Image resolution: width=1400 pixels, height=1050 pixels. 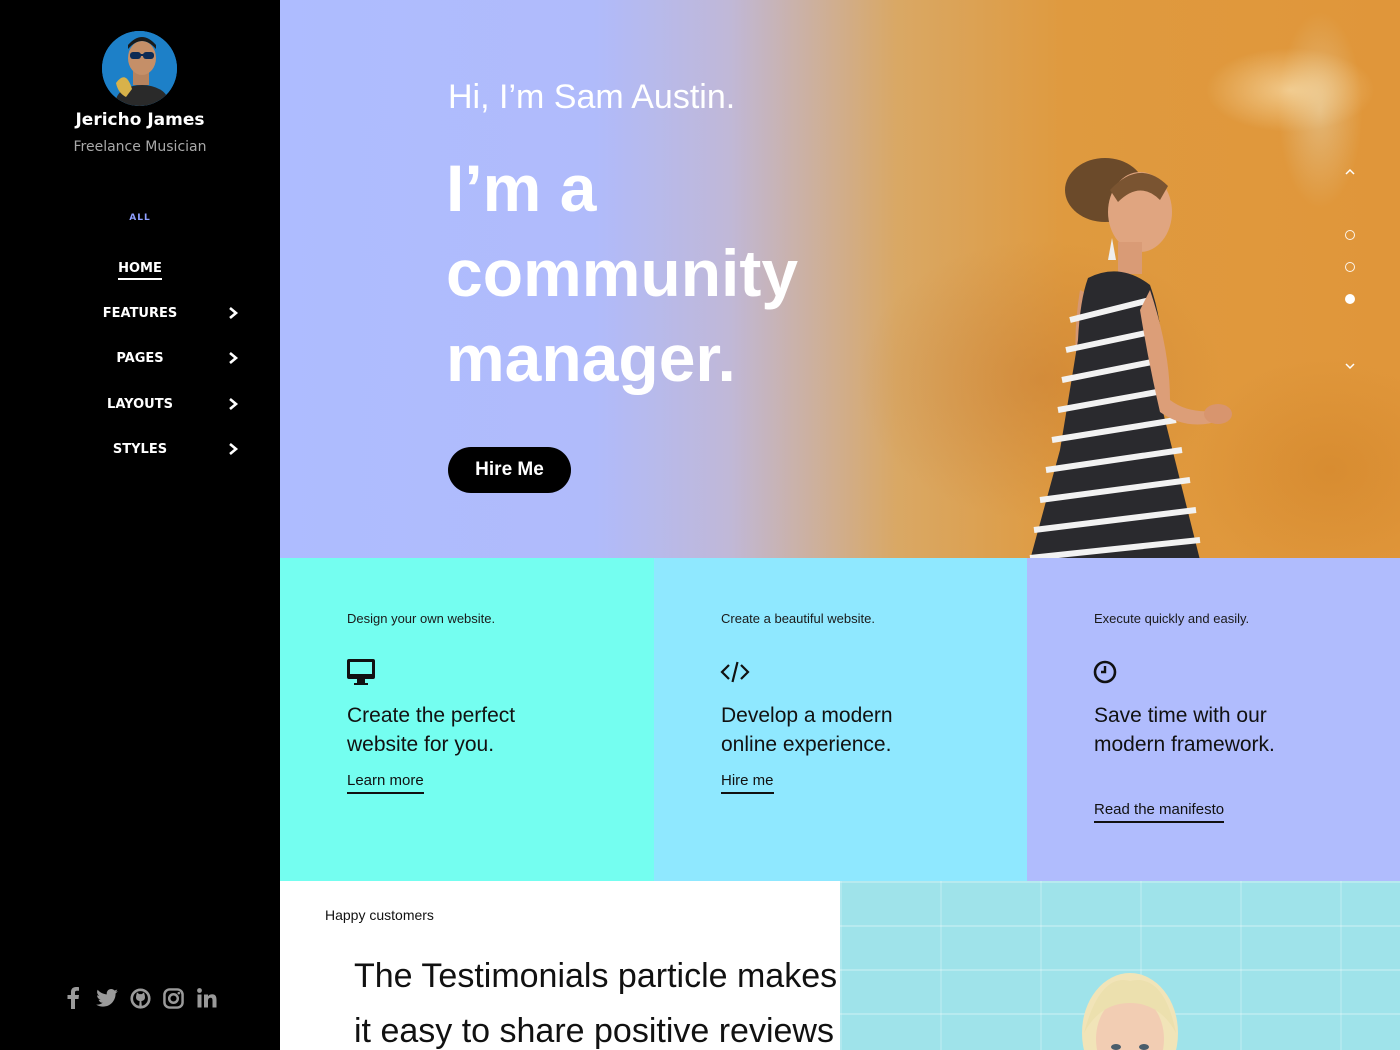 What do you see at coordinates (107, 998) in the screenshot?
I see `twitter-icon` at bounding box center [107, 998].